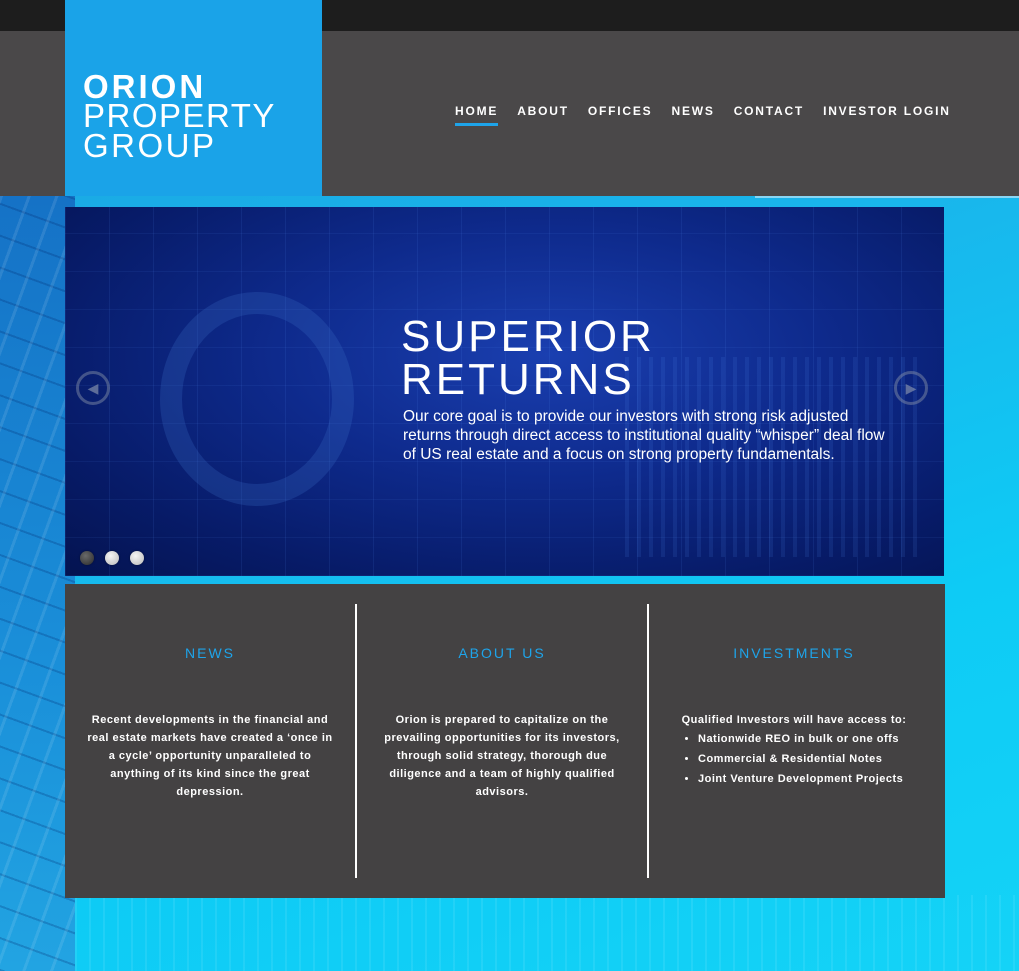  Describe the element at coordinates (620, 115) in the screenshot. I see `nav-offices: OFFICES` at that location.